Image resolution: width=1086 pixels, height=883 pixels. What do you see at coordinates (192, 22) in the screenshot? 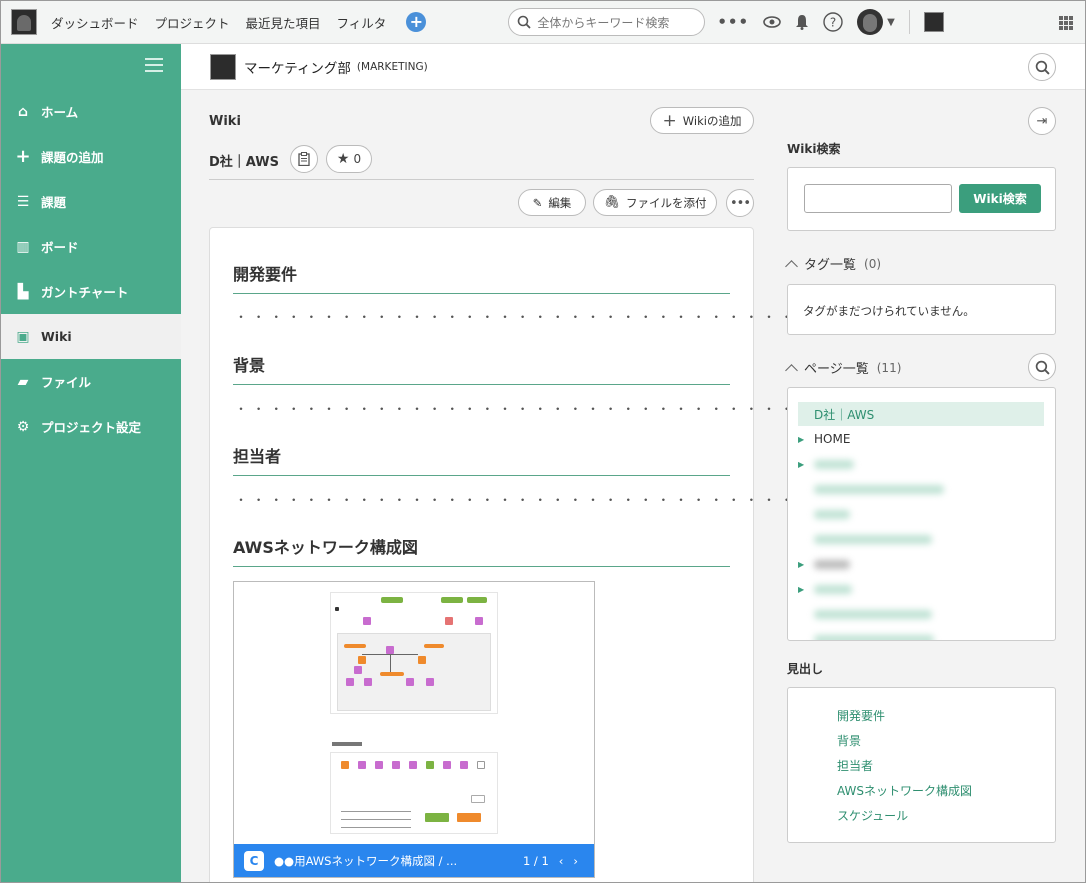
I see `nav-projects: プロジェクト` at bounding box center [192, 22].